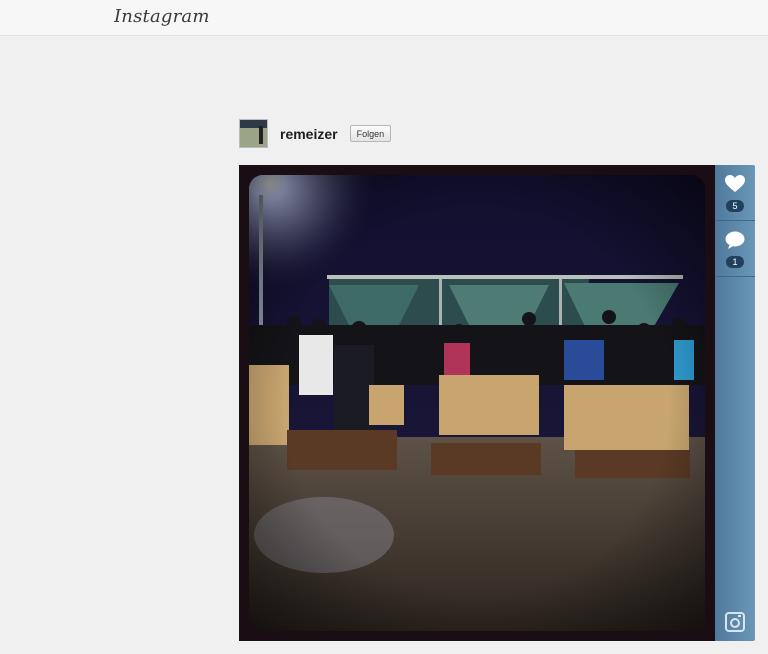  Describe the element at coordinates (384, 18) in the screenshot. I see `top-bar: Instagram` at that location.